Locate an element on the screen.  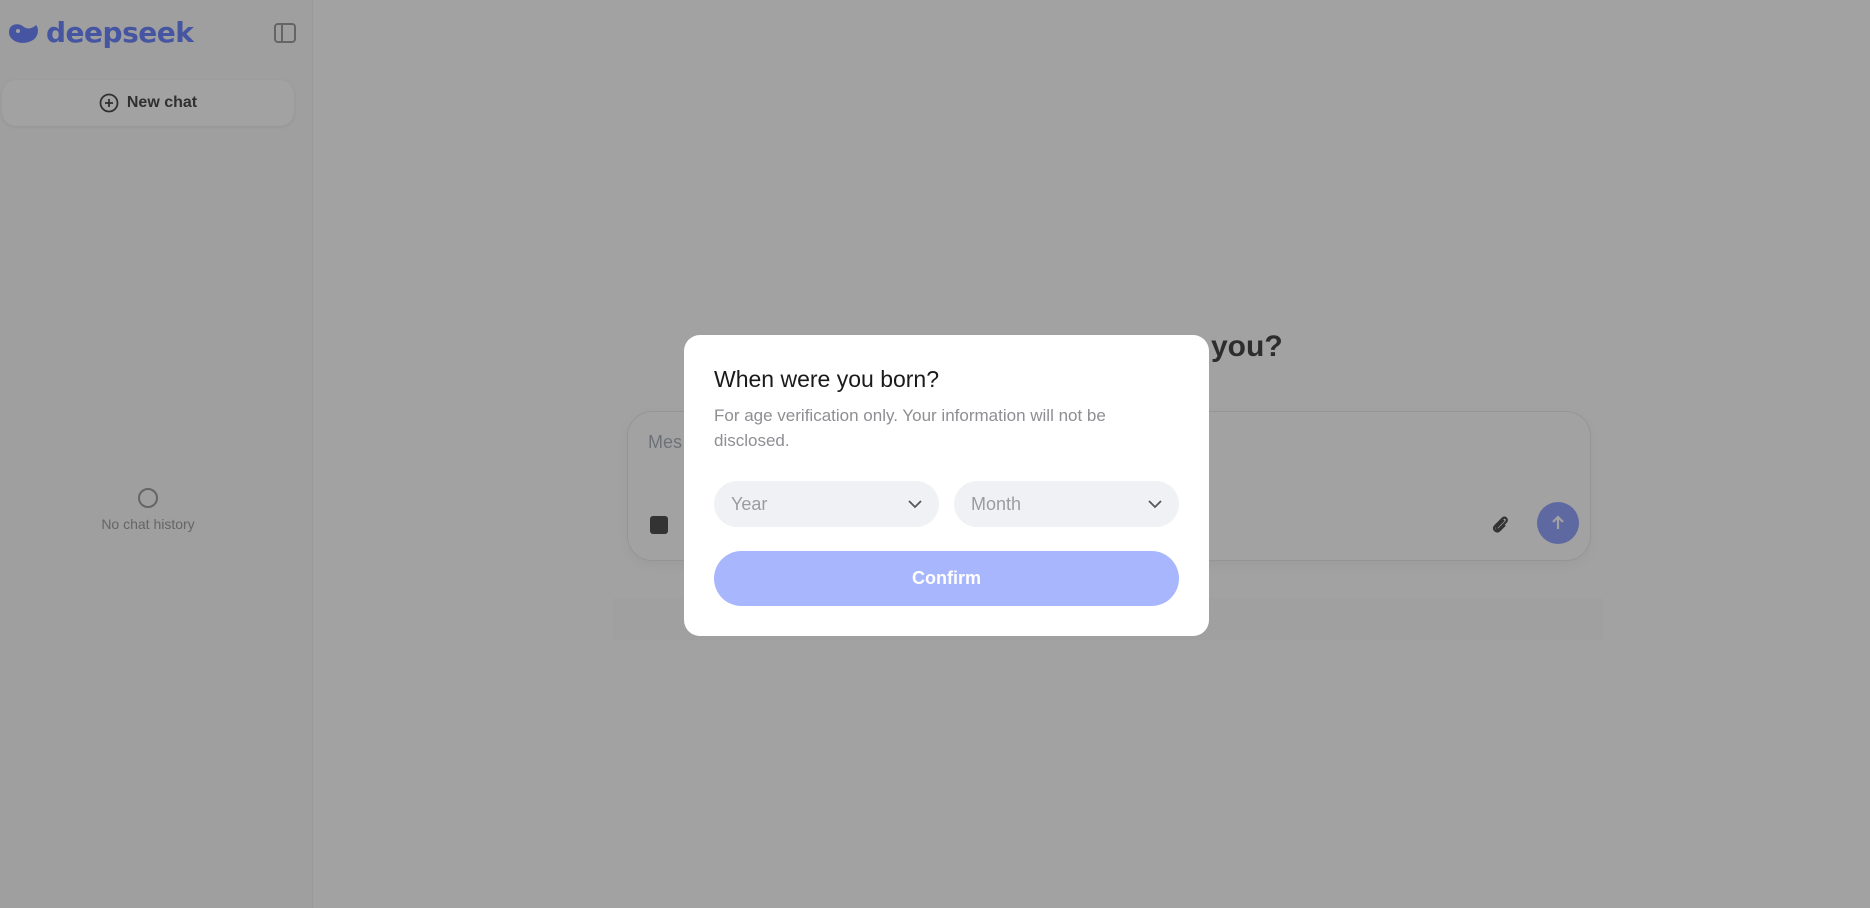
year-select-placeholder: Year is located at coordinates (749, 503).